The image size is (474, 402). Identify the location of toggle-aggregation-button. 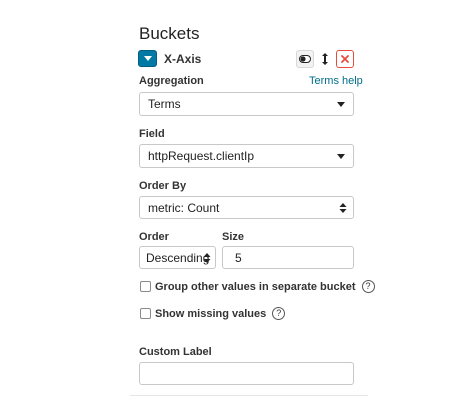
(305, 59).